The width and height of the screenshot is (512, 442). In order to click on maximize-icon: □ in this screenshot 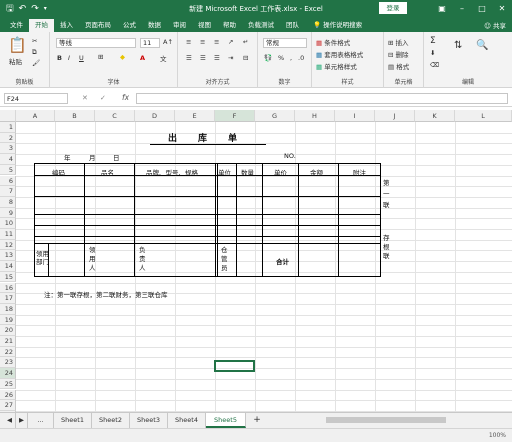, I will do `click(482, 8)`.